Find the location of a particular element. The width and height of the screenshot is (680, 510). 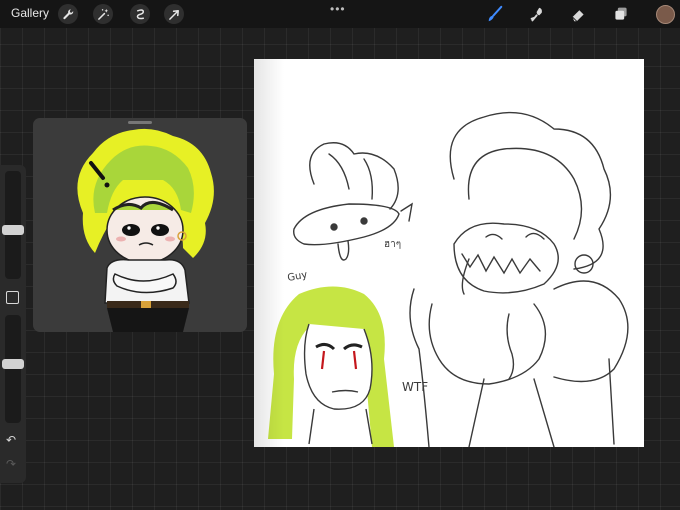

brush-icon is located at coordinates (495, 14).